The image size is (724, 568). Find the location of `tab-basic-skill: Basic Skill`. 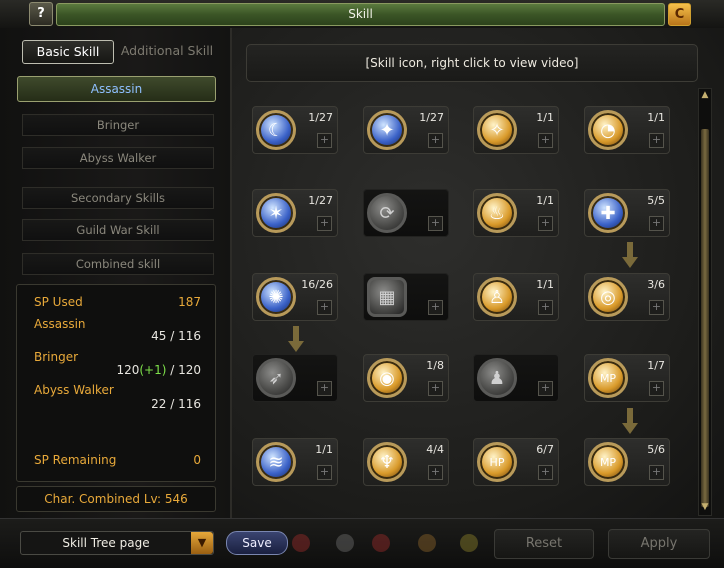

tab-basic-skill: Basic Skill is located at coordinates (68, 52).